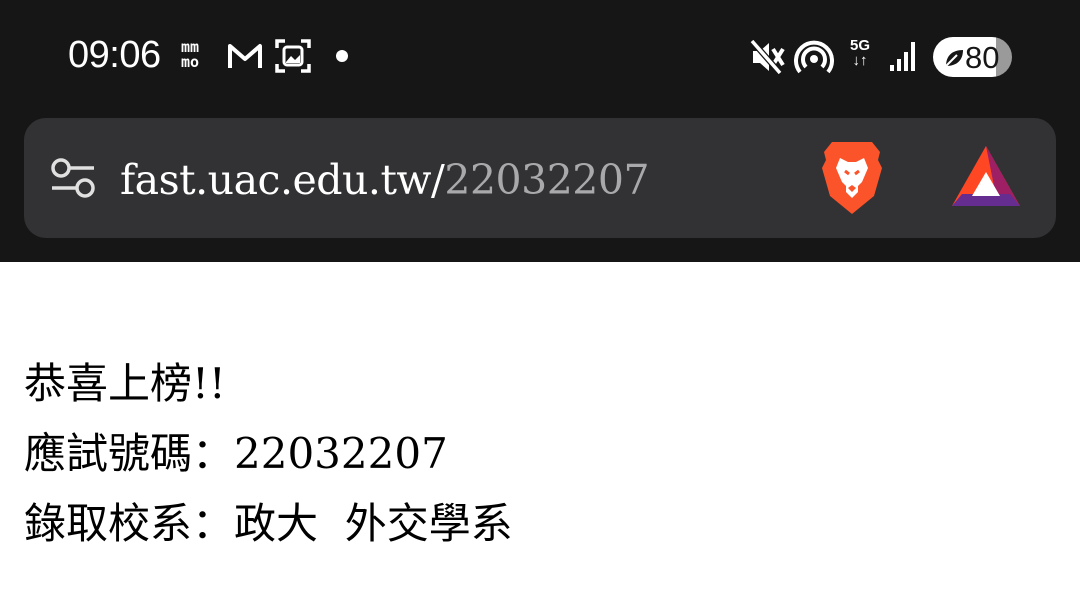 Image resolution: width=1080 pixels, height=613 pixels. Describe the element at coordinates (428, 523) in the screenshot. I see `admission-department: 外交學系` at that location.